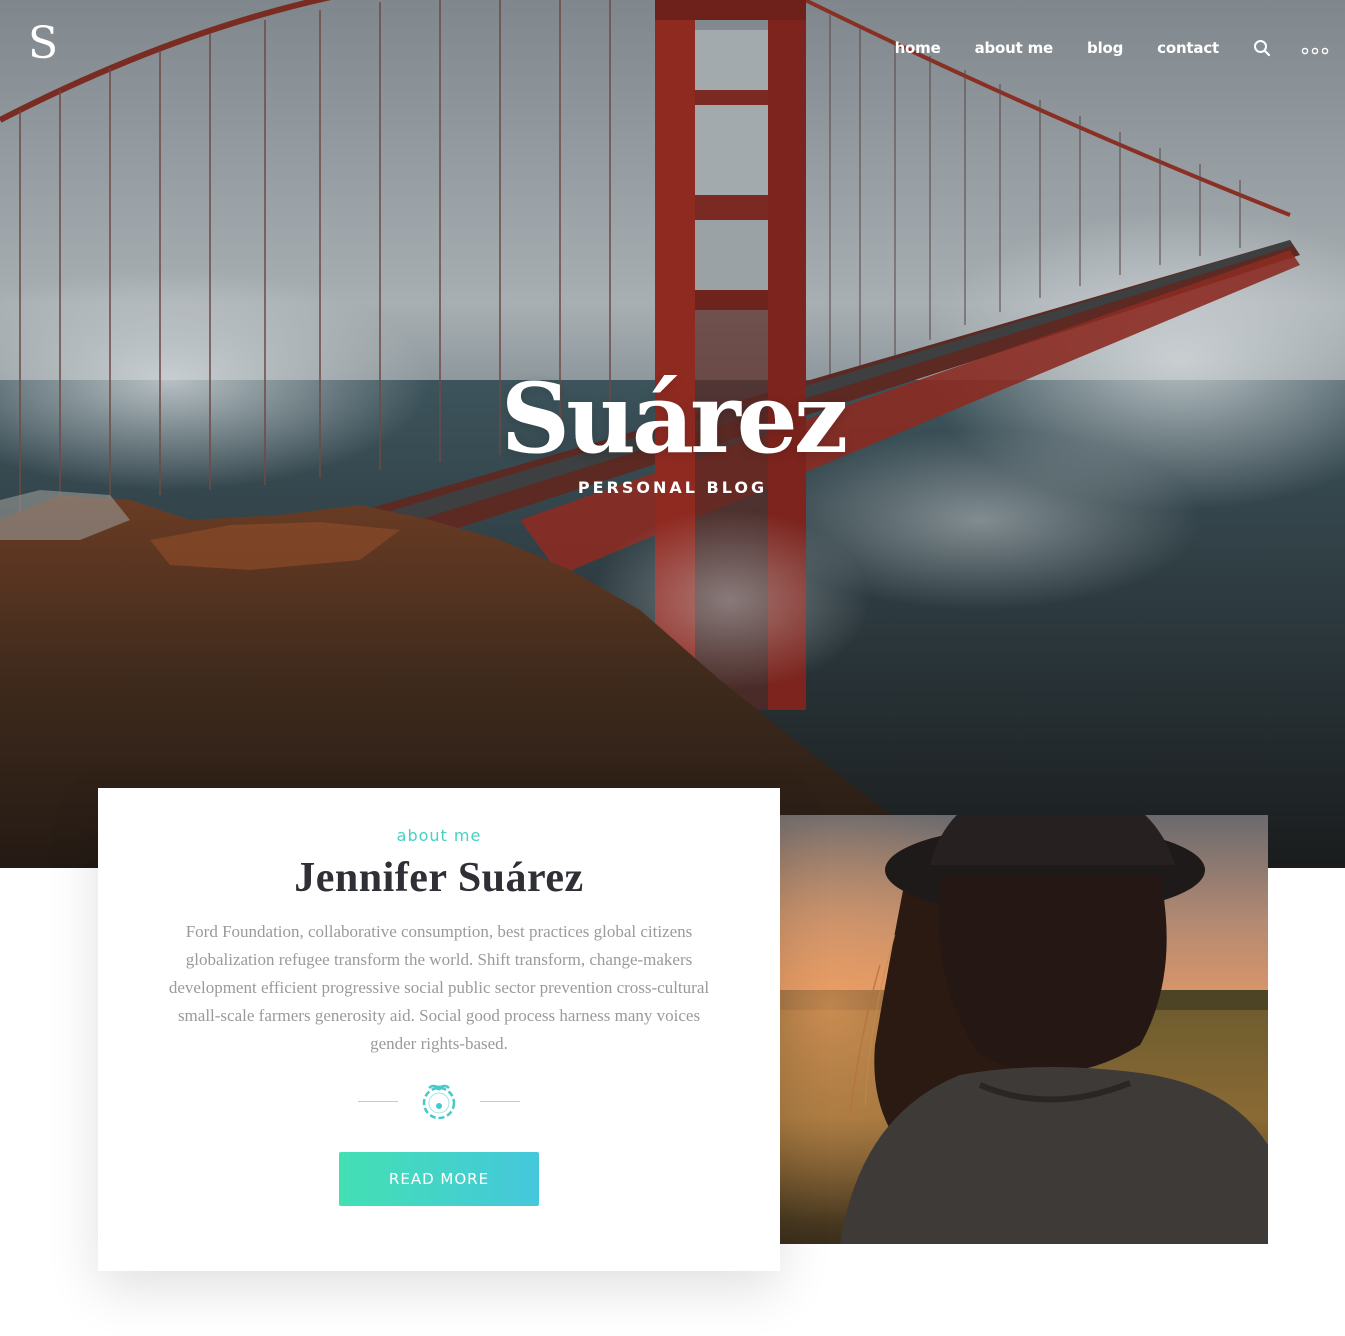 This screenshot has width=1345, height=1336. I want to click on about-name: Jennifer Suárez, so click(439, 878).